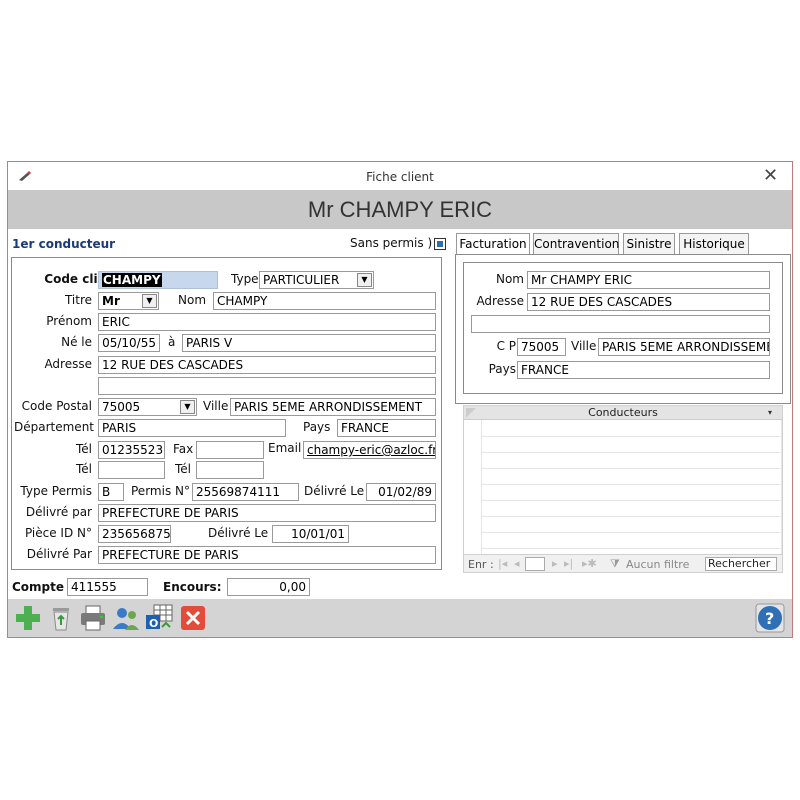 The width and height of the screenshot is (800, 800). Describe the element at coordinates (576, 244) in the screenshot. I see `tab-contravention: Contravention` at that location.